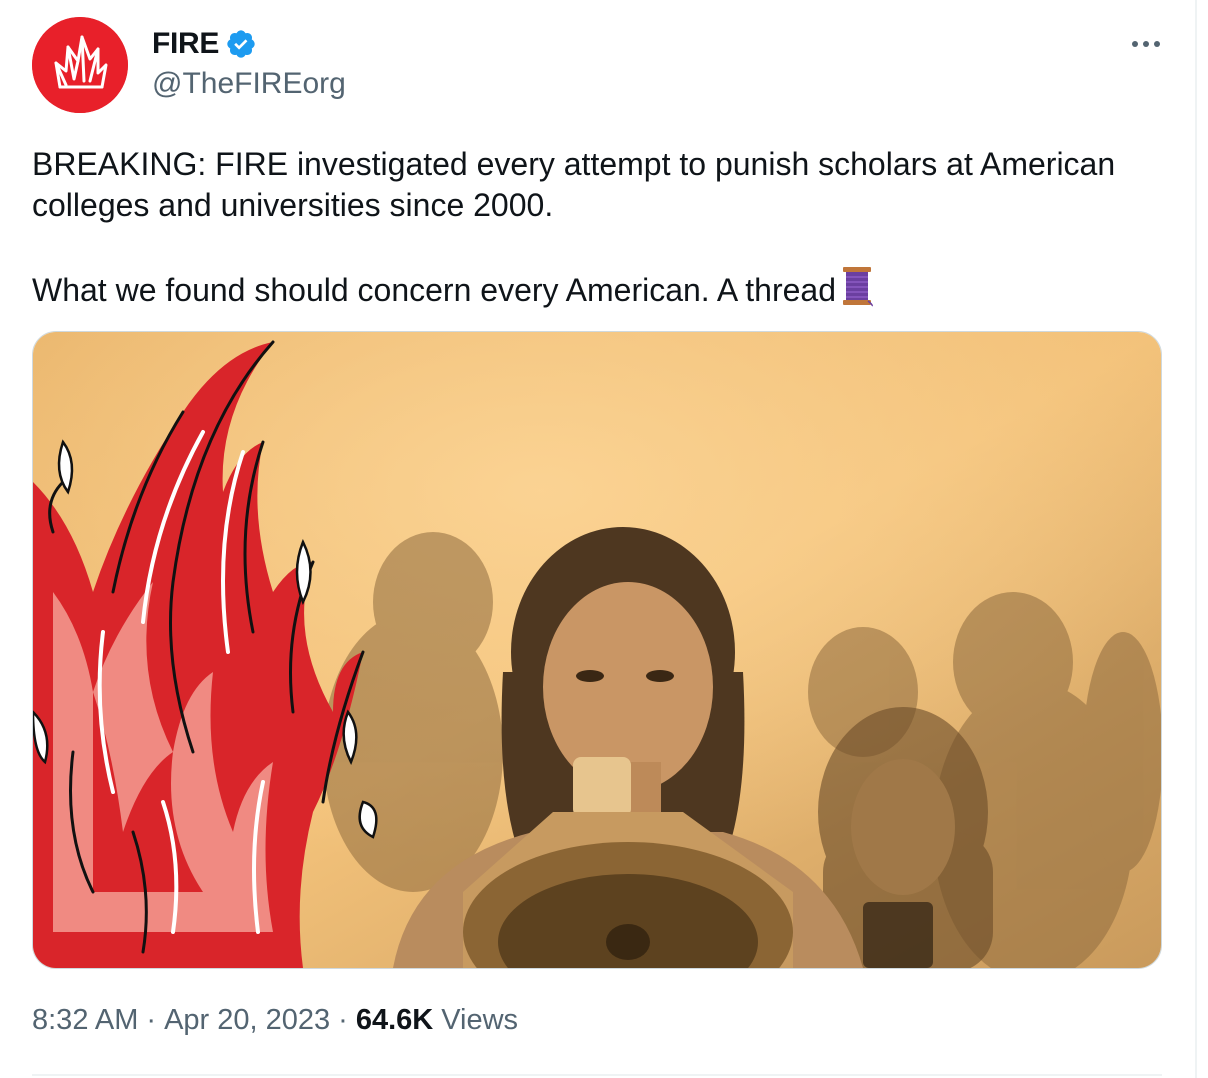 The image size is (1208, 1078). I want to click on views-label: Views, so click(480, 1020).